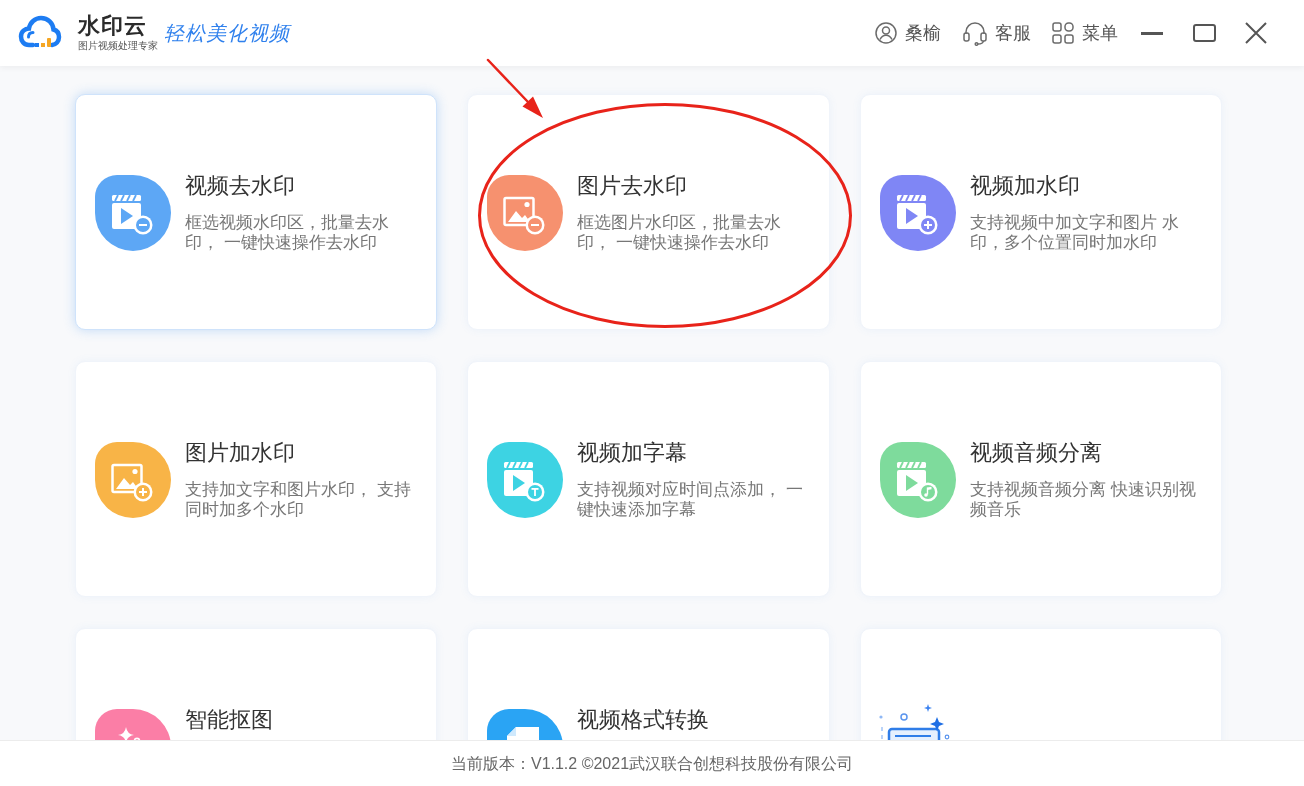  I want to click on user-icon, so click(886, 33).